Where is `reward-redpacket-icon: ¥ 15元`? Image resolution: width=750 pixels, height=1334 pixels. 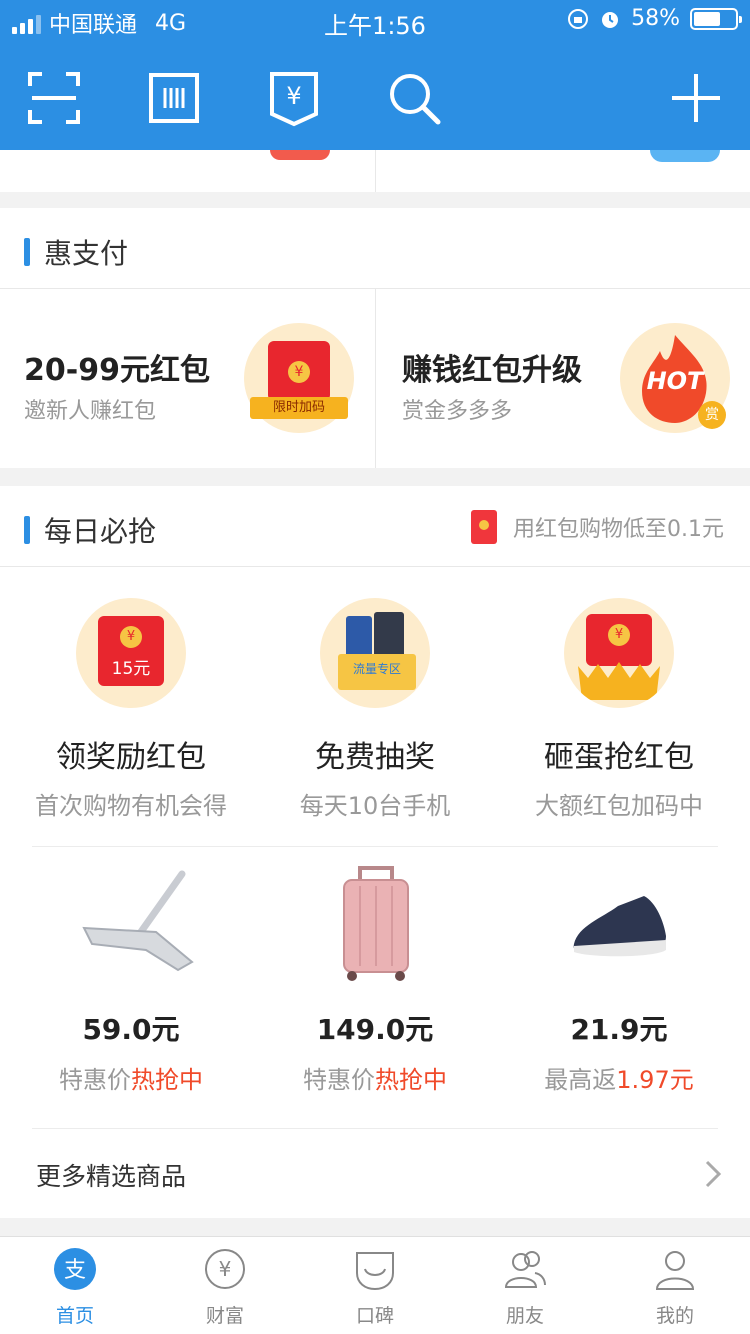
reward-redpacket-icon: ¥ 15元 is located at coordinates (131, 653).